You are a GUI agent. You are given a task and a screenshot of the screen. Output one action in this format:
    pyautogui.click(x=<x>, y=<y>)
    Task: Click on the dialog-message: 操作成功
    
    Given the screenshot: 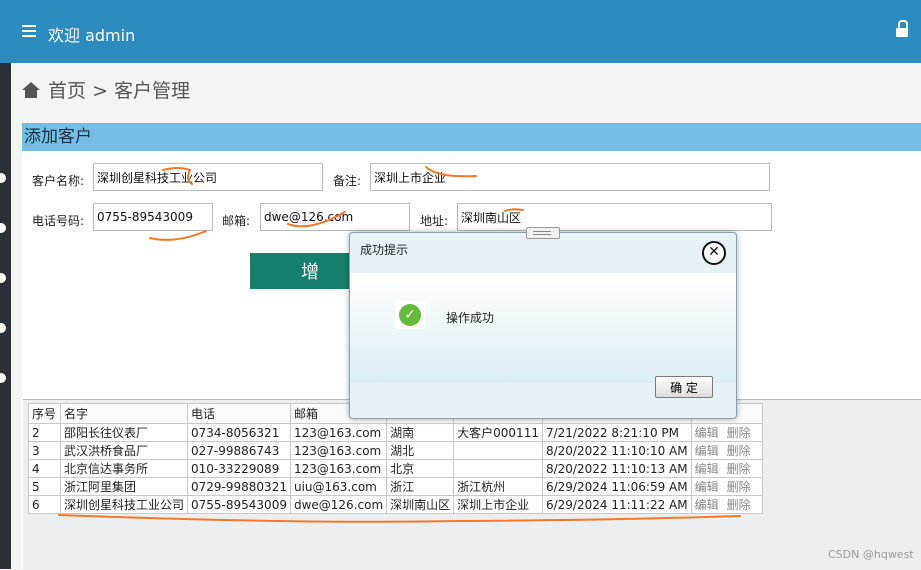 What is the action you would take?
    pyautogui.click(x=470, y=318)
    